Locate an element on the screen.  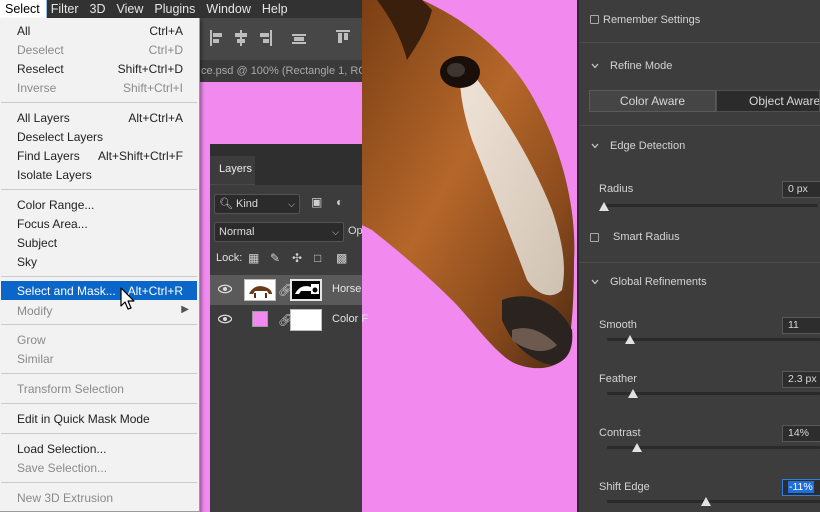
menu-item-grow: Grow is located at coordinates (99, 339).